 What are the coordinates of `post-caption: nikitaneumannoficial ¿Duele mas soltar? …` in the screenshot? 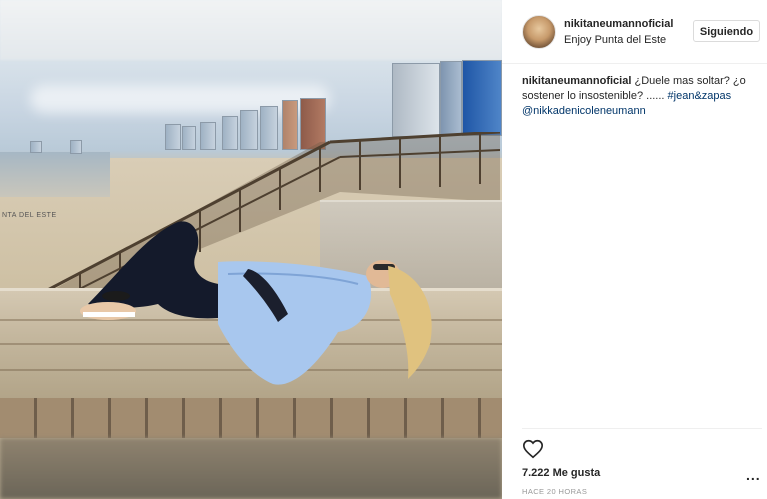 It's located at (639, 96).